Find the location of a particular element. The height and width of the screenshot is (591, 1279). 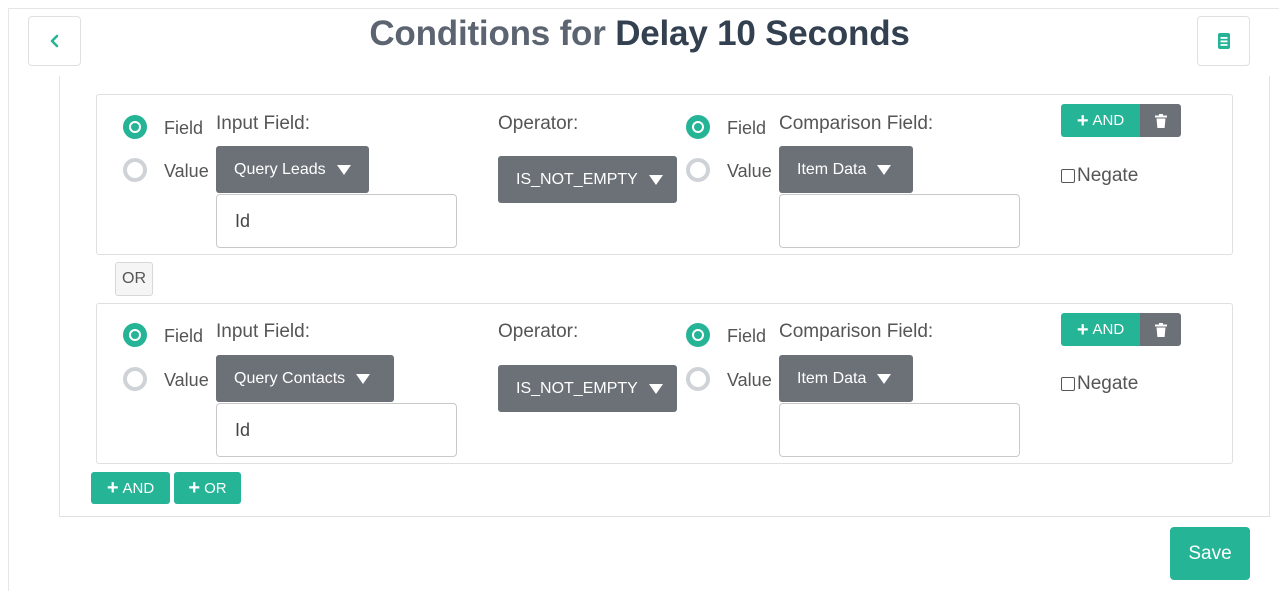

input-source-dropdown: Query Leads is located at coordinates (292, 169).